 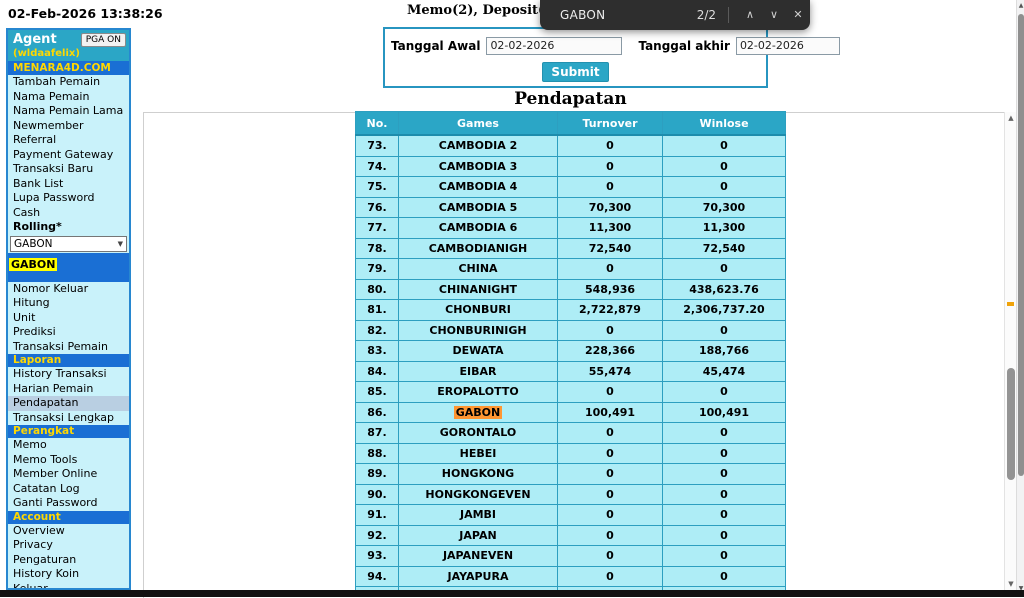 I want to click on start-date-input, so click(x=554, y=45).